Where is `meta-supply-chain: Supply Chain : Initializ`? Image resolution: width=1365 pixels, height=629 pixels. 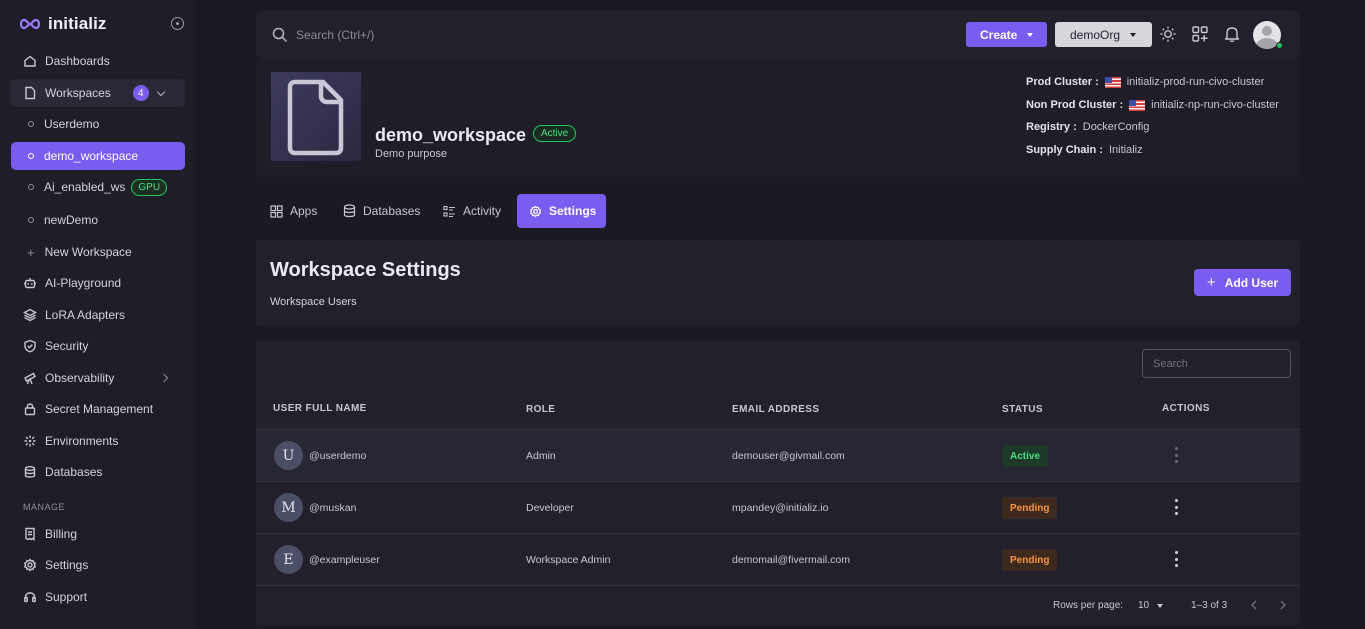
meta-supply-chain: Supply Chain : Initializ is located at coordinates (1084, 150).